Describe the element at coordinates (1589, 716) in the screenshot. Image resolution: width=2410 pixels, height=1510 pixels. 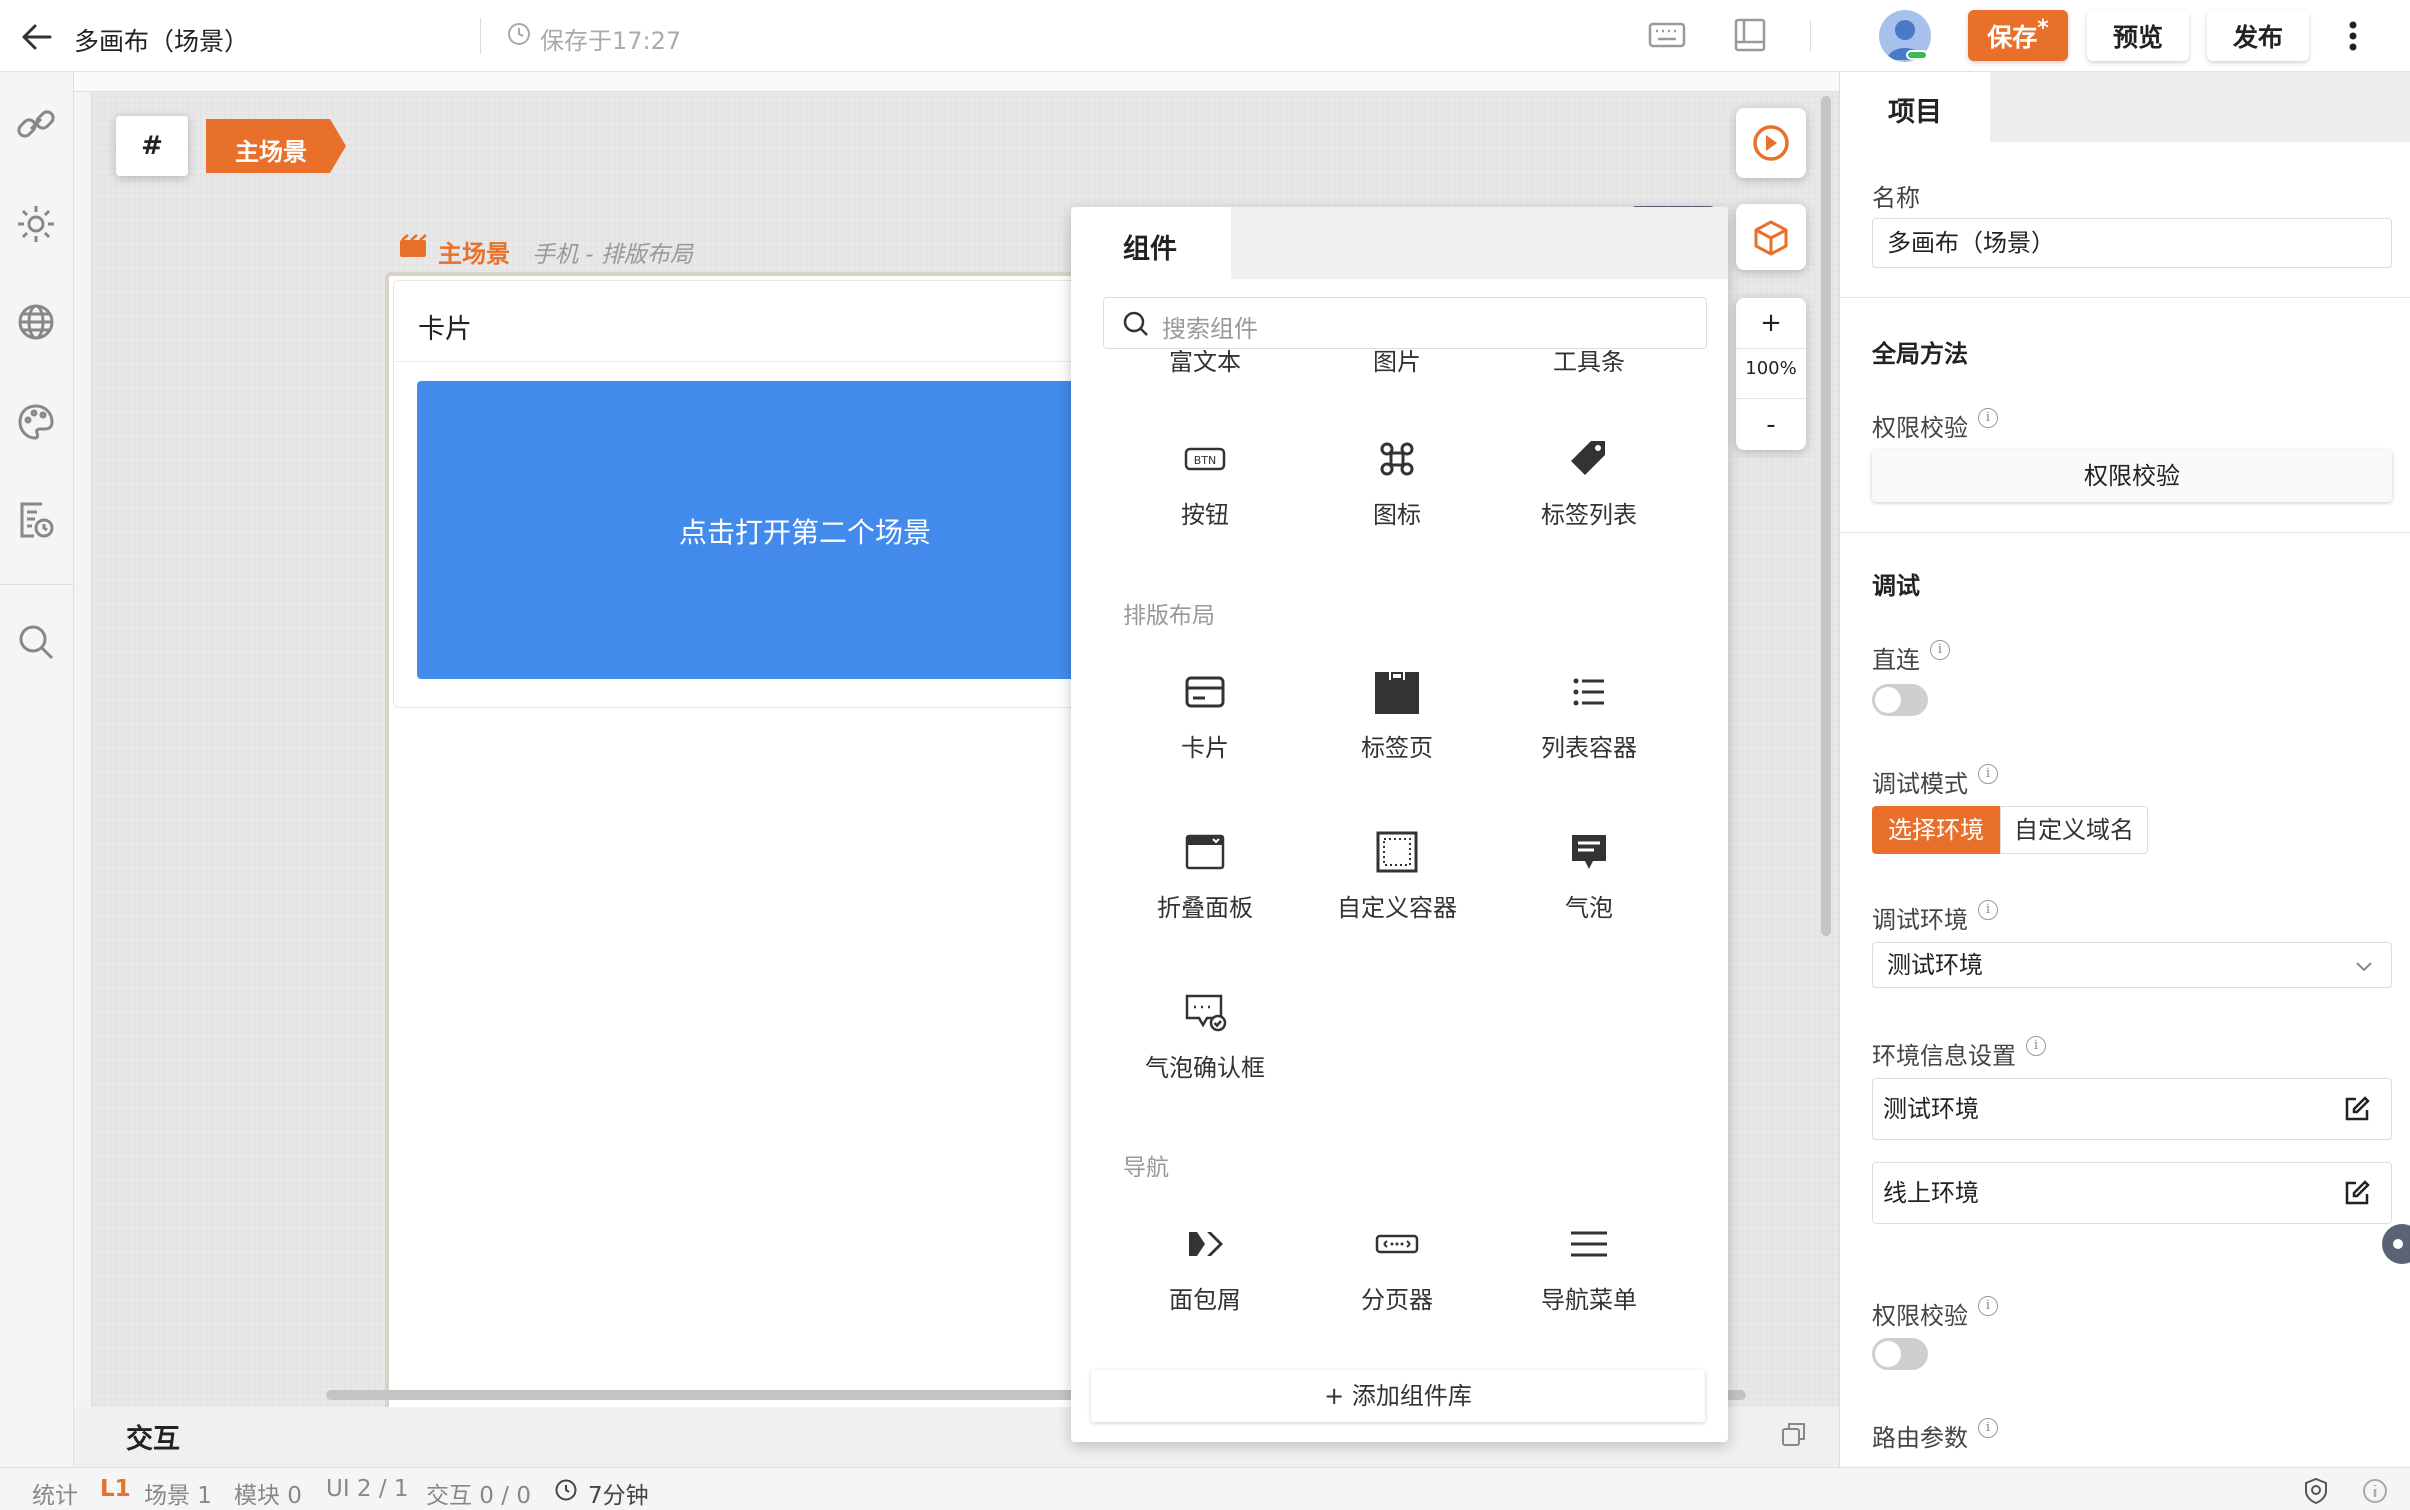
I see `component-list-container: 列表容器` at that location.